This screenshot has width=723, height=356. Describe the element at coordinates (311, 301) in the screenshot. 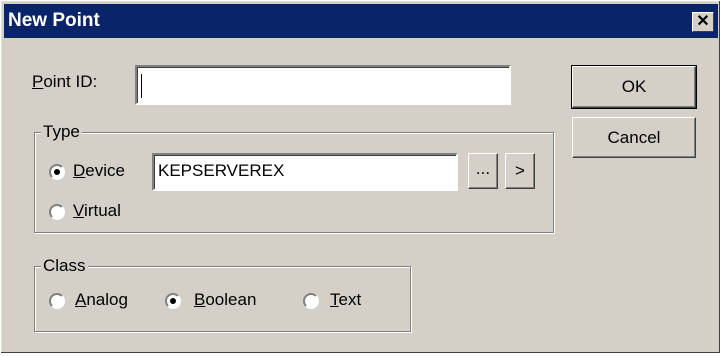

I see `text-radio` at that location.